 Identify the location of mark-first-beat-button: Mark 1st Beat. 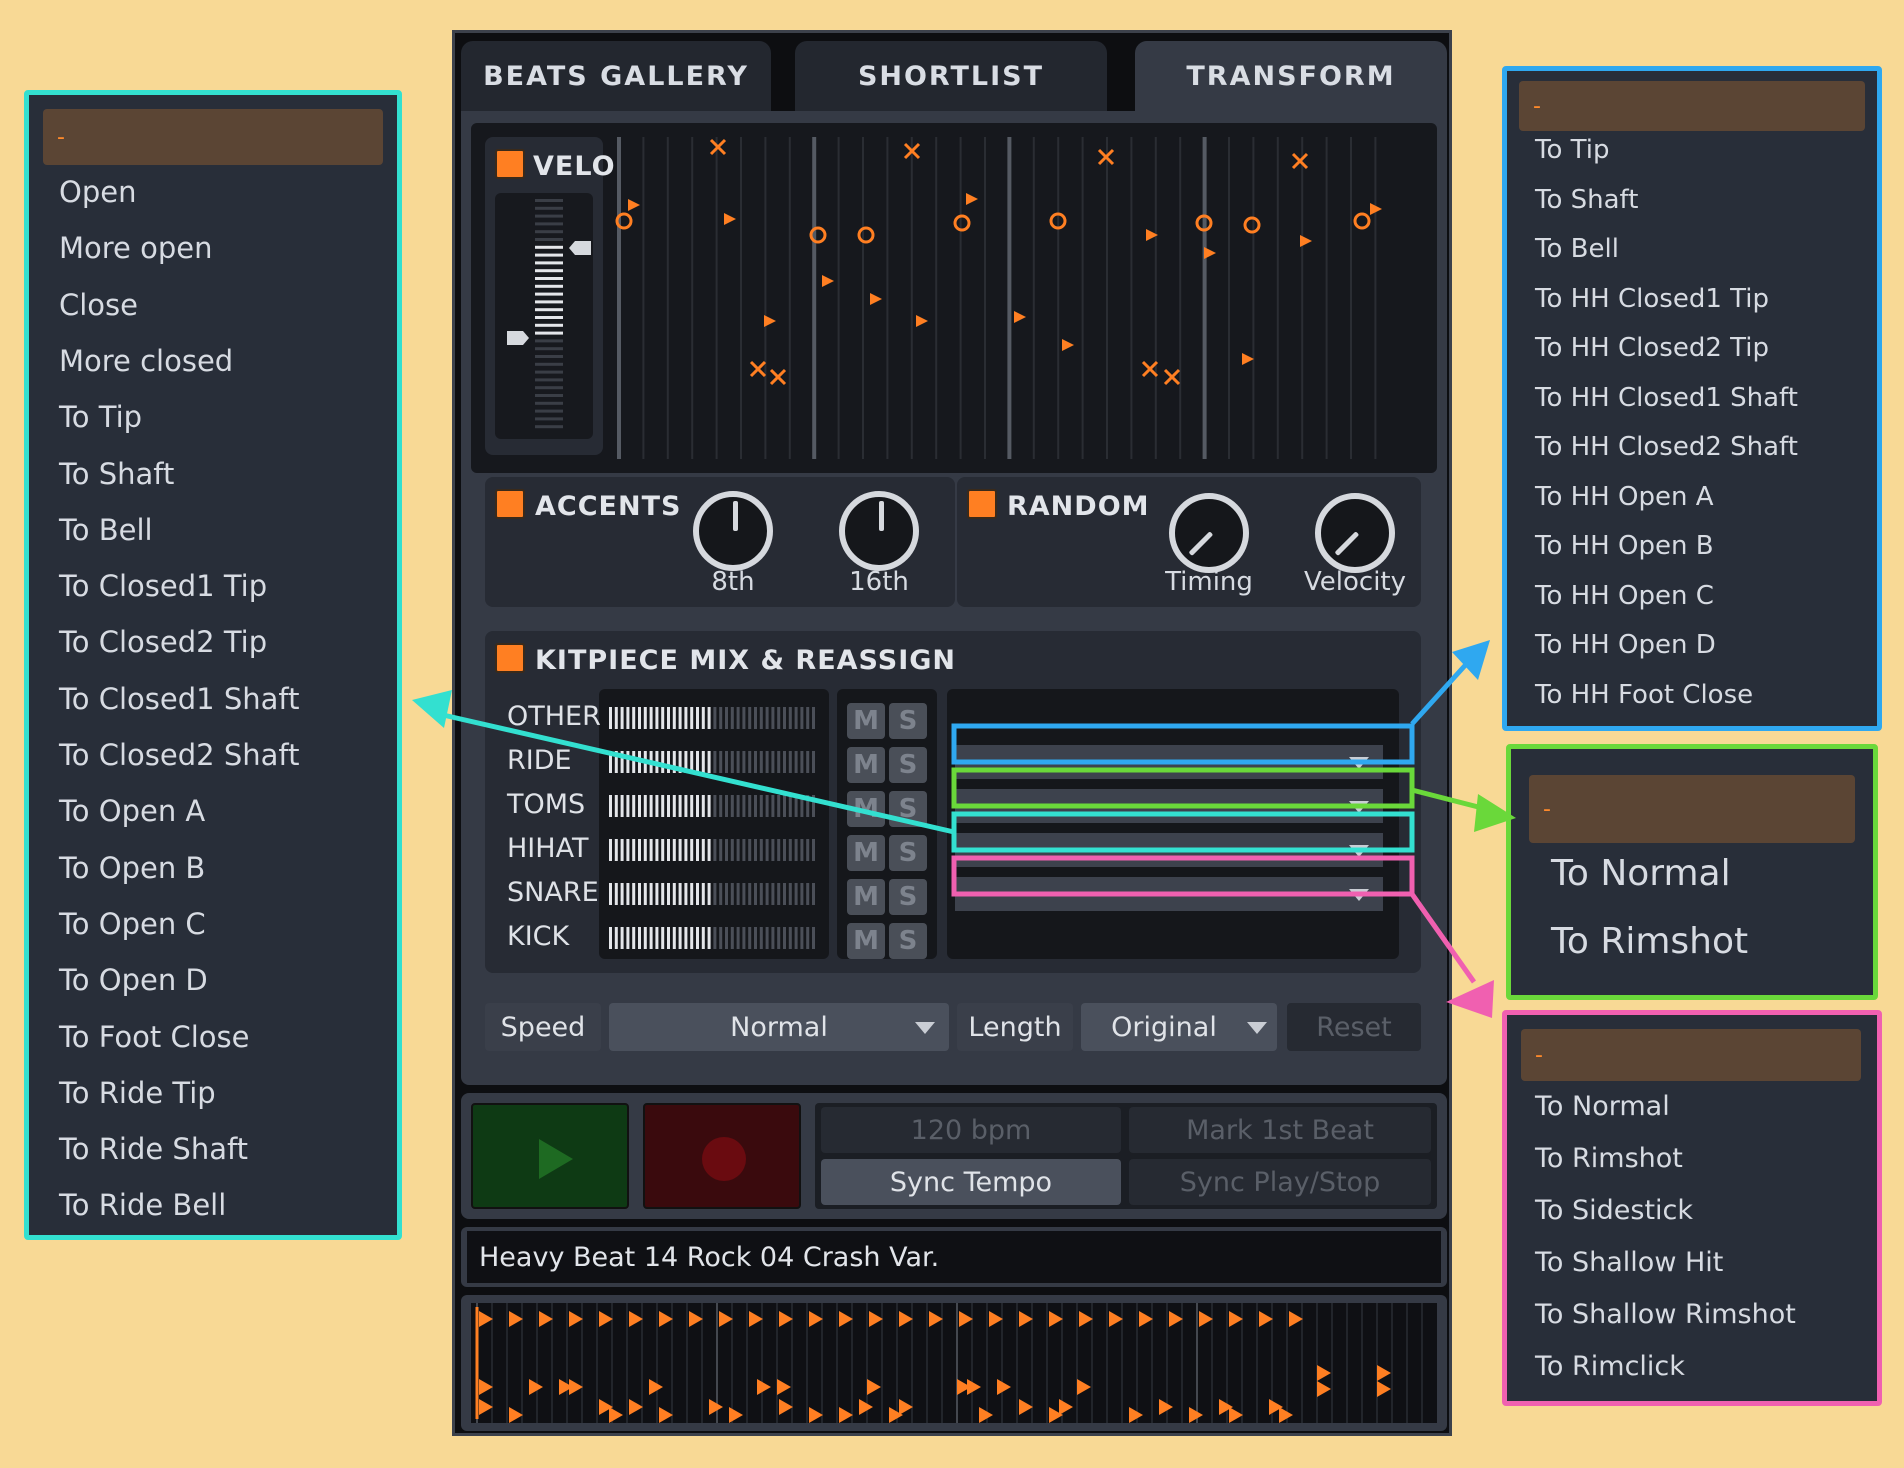
(1280, 1130).